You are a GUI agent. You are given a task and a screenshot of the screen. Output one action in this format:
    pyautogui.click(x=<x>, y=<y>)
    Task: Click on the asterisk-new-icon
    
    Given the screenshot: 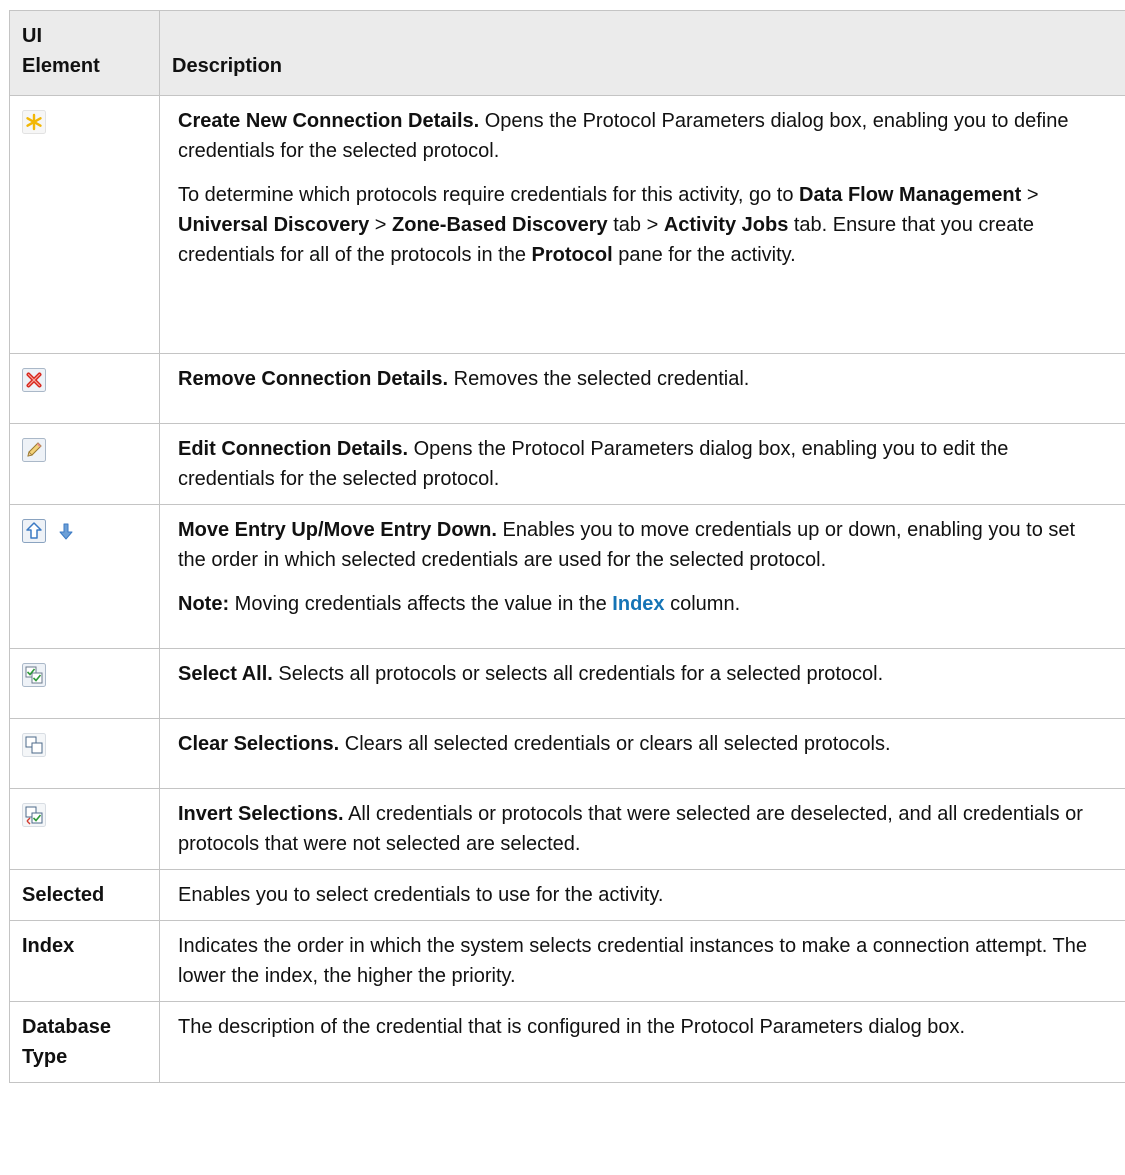 What is the action you would take?
    pyautogui.click(x=34, y=122)
    